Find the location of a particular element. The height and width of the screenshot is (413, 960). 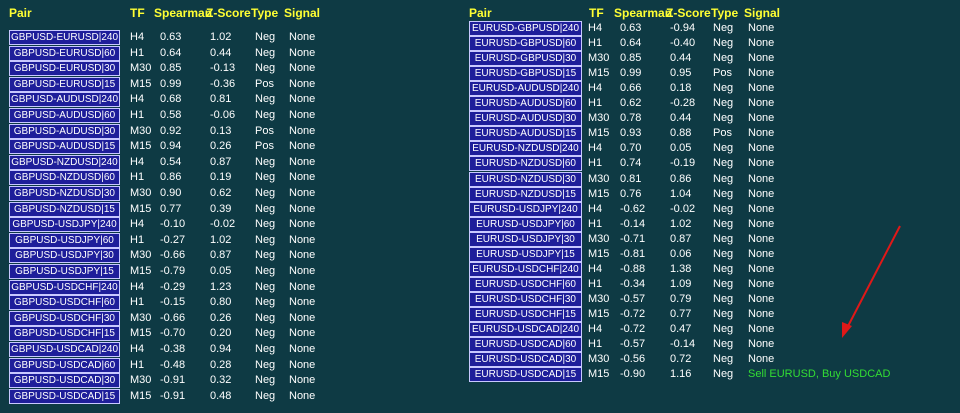

pair-button: GBPUSD-AUDUSD|30 is located at coordinates (64, 131).